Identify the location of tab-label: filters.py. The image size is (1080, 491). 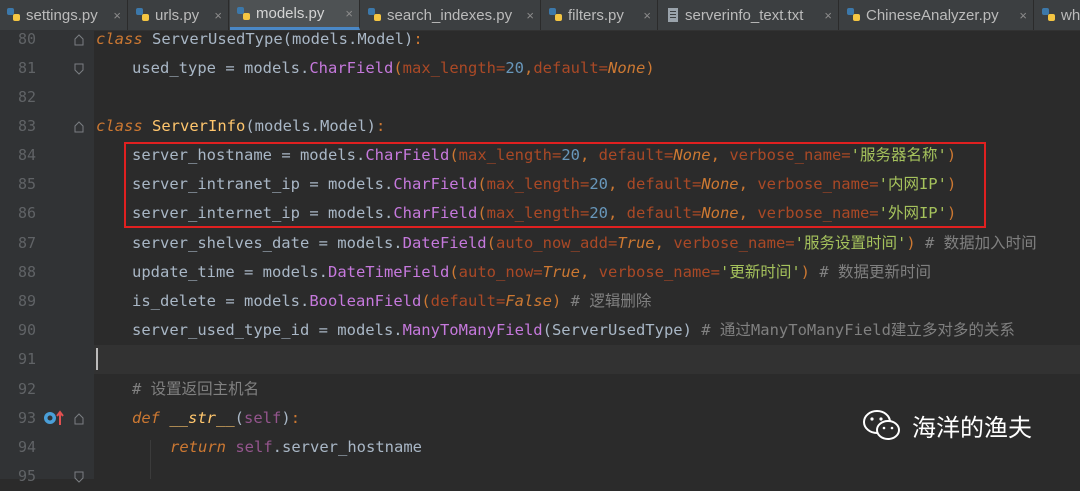
(596, 15).